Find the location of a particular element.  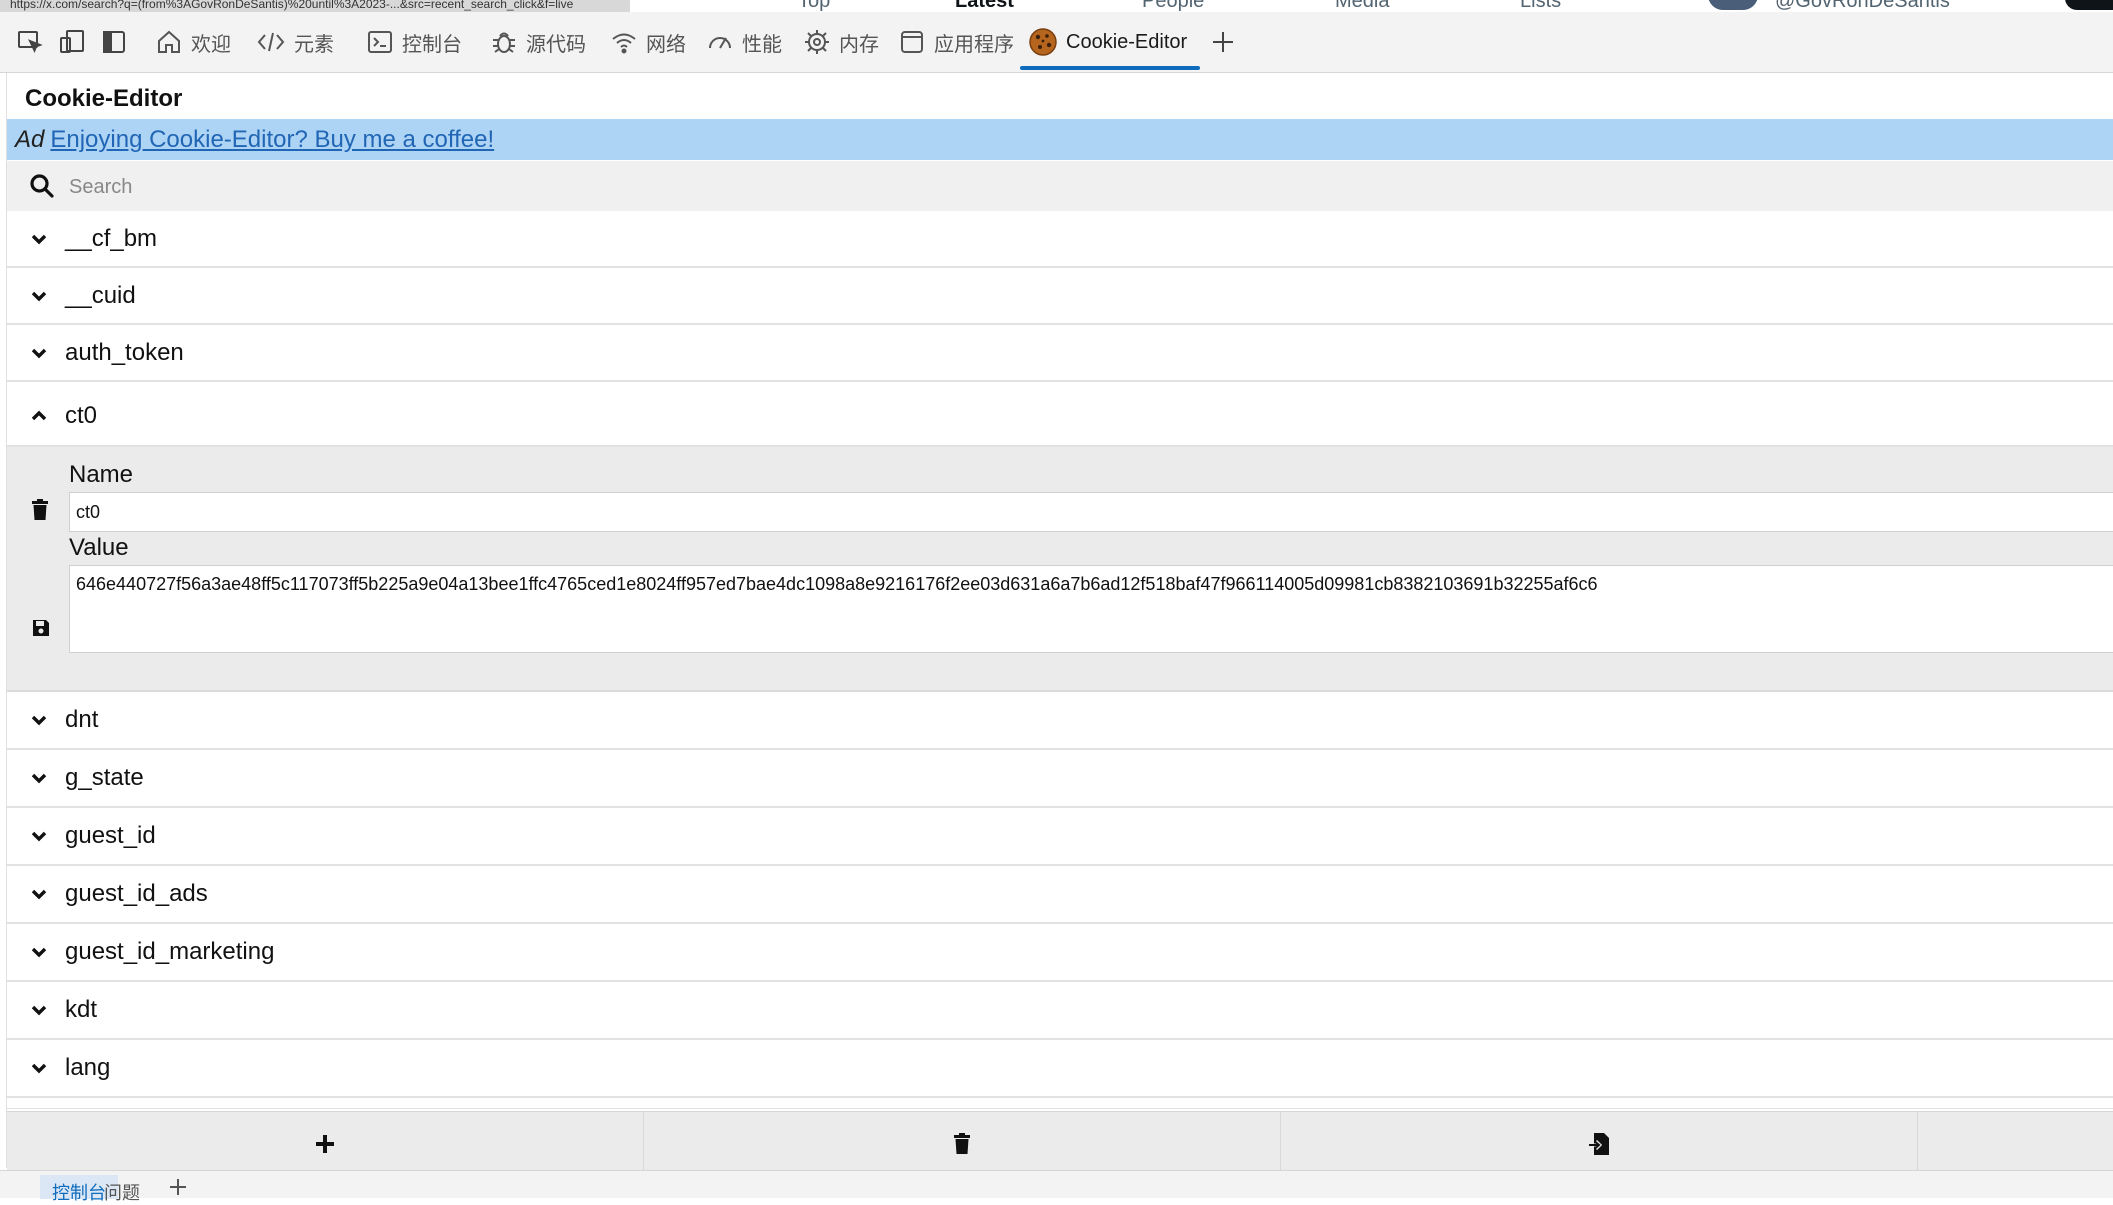

tab-sources: 源代码 is located at coordinates (538, 42).